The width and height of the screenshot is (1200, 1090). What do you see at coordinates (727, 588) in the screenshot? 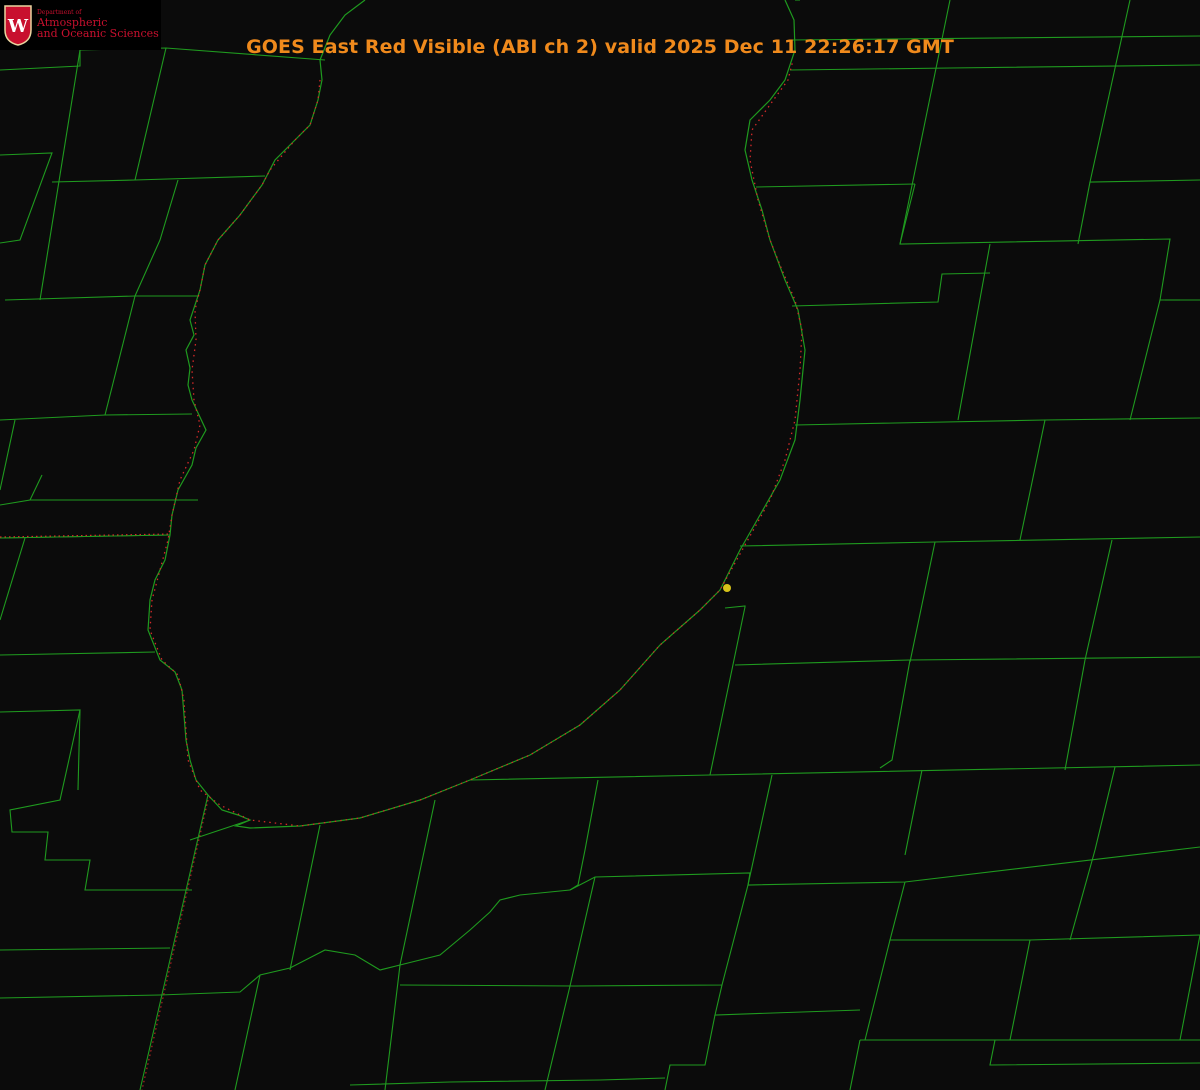
I see `location-dot-icon` at bounding box center [727, 588].